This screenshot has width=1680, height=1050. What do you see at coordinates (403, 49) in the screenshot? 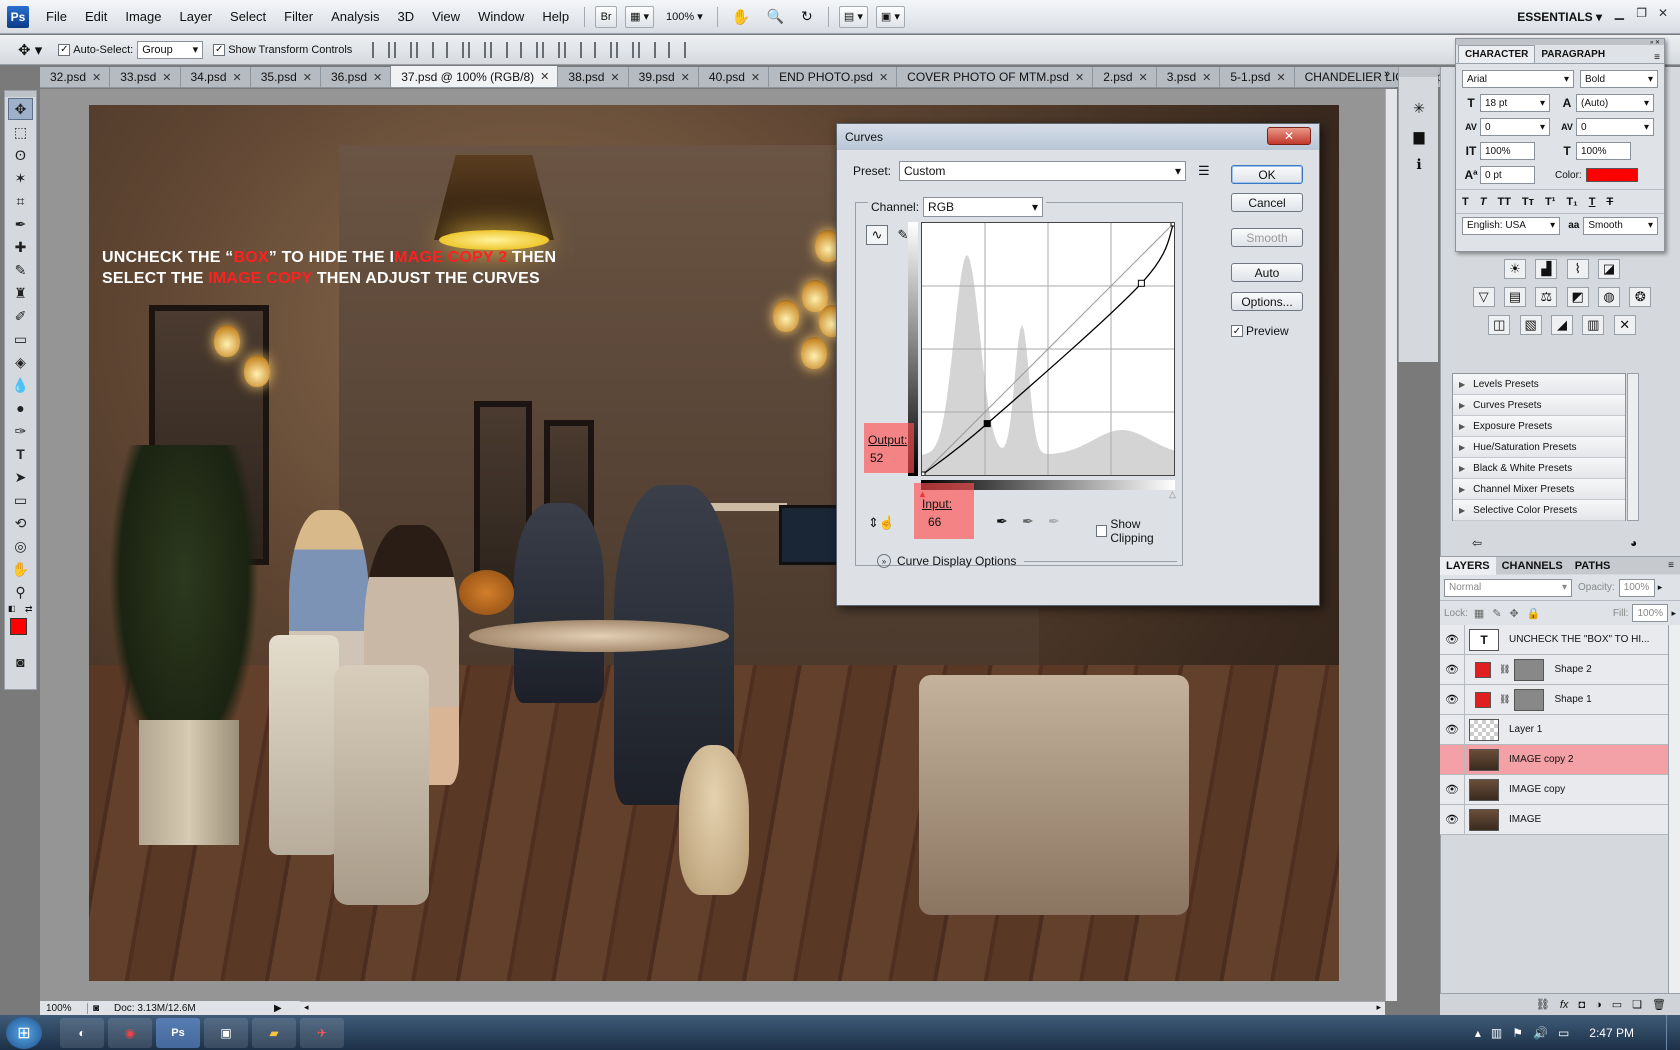
I see `align-vcenter-icon` at bounding box center [403, 49].